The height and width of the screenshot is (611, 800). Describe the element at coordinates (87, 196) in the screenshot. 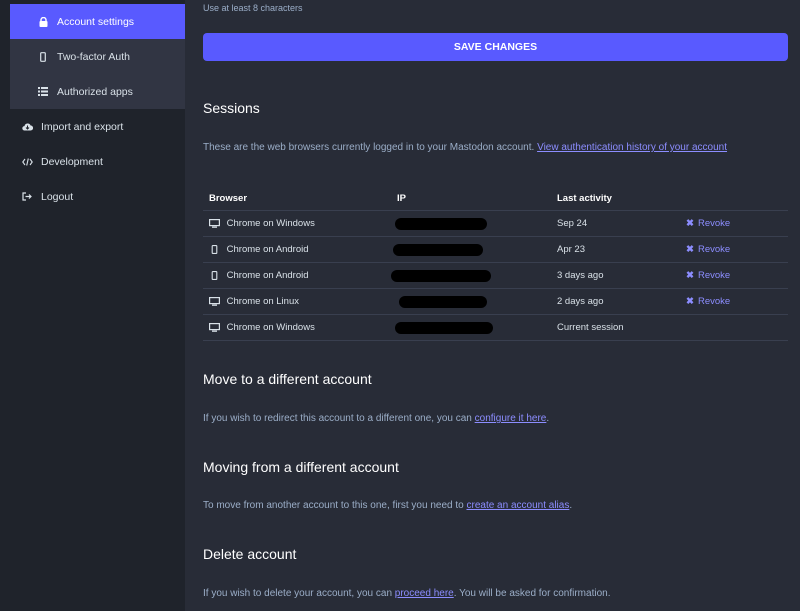

I see `sidebar-item-logout: Logout` at that location.